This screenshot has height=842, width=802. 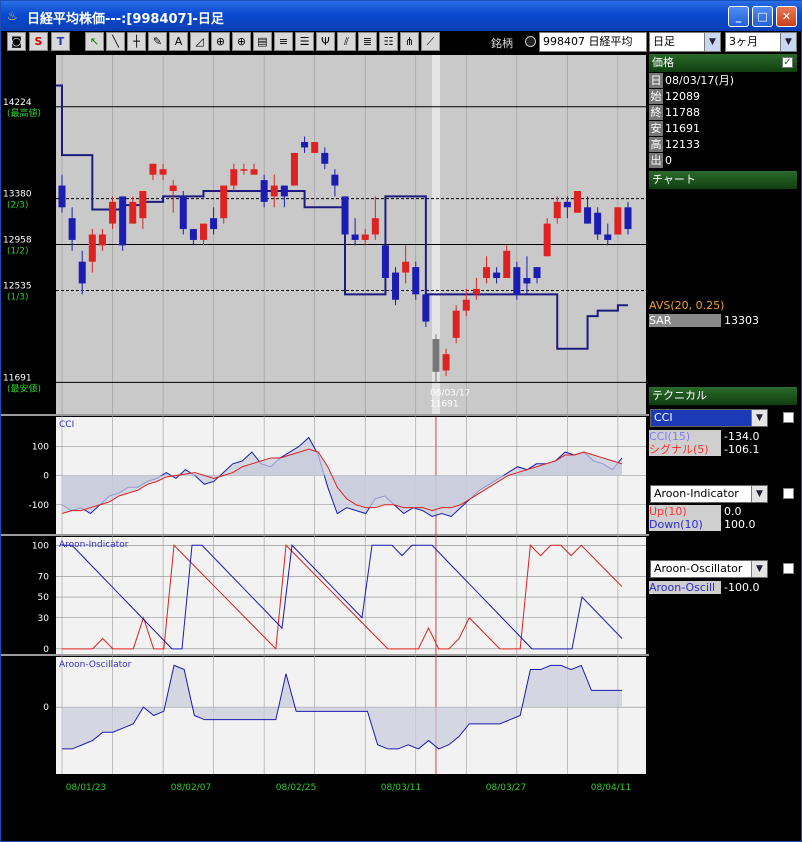 I want to click on price-row-label: 高, so click(x=656, y=144).